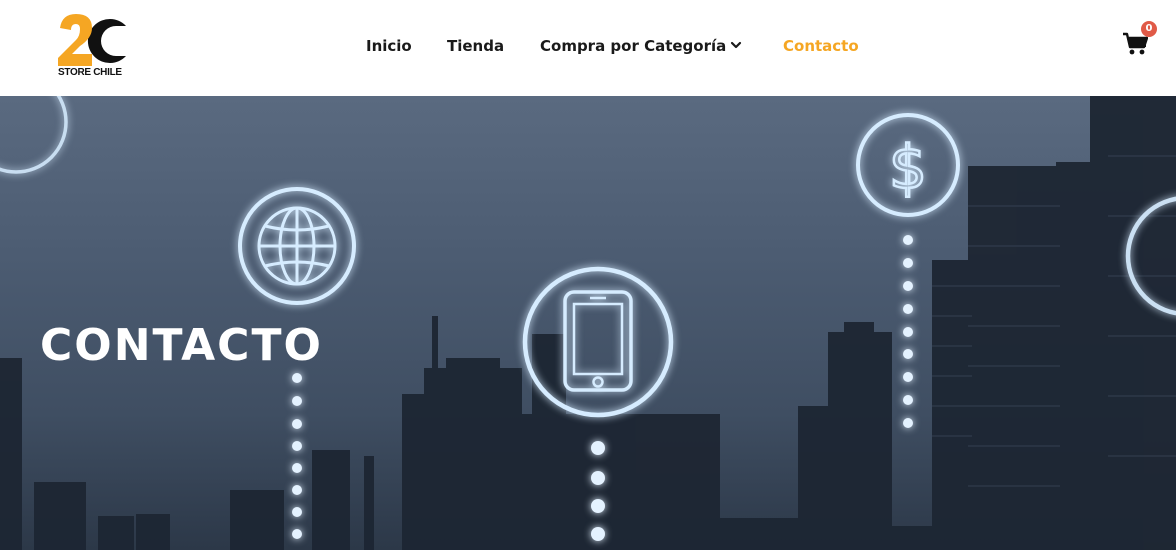  What do you see at coordinates (633, 46) in the screenshot?
I see `nav-item-categoria: Compra por Categoría` at bounding box center [633, 46].